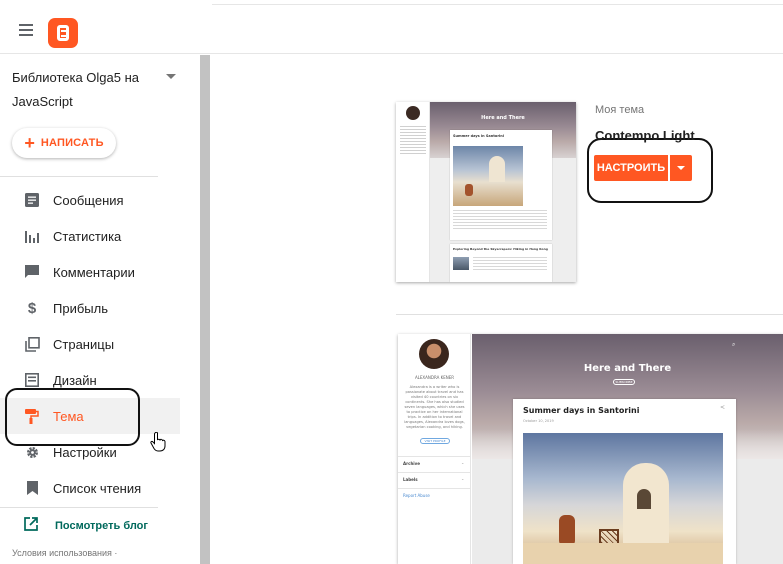 The width and height of the screenshot is (783, 564). What do you see at coordinates (32, 236) in the screenshot?
I see `stats-icon` at bounding box center [32, 236].